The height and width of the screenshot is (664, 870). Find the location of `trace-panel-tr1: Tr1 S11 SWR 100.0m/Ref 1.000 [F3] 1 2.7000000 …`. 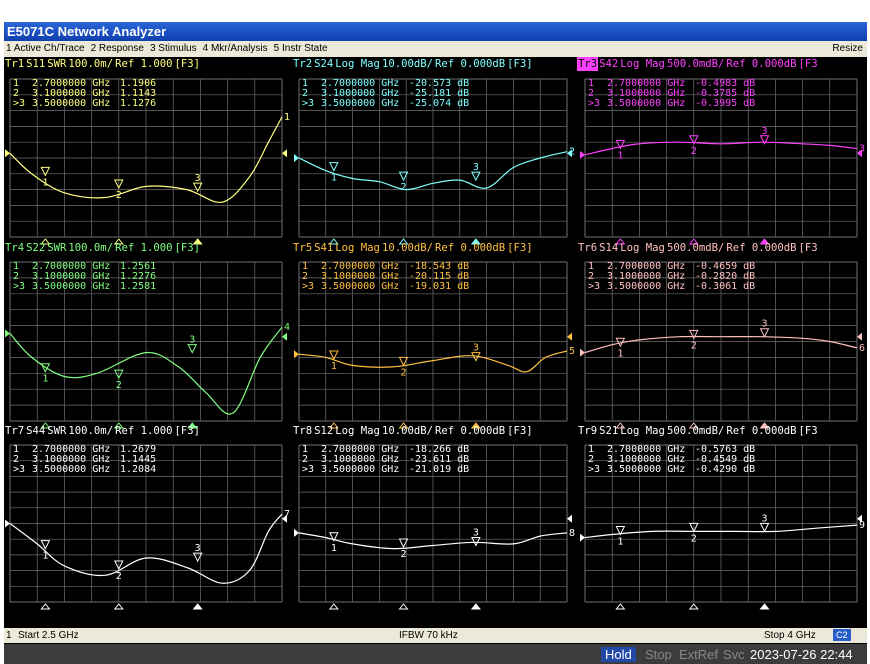

trace-panel-tr1: Tr1 S11 SWR 100.0m/Ref 1.000 [F3] 1 2.7000000 … is located at coordinates (148, 151).